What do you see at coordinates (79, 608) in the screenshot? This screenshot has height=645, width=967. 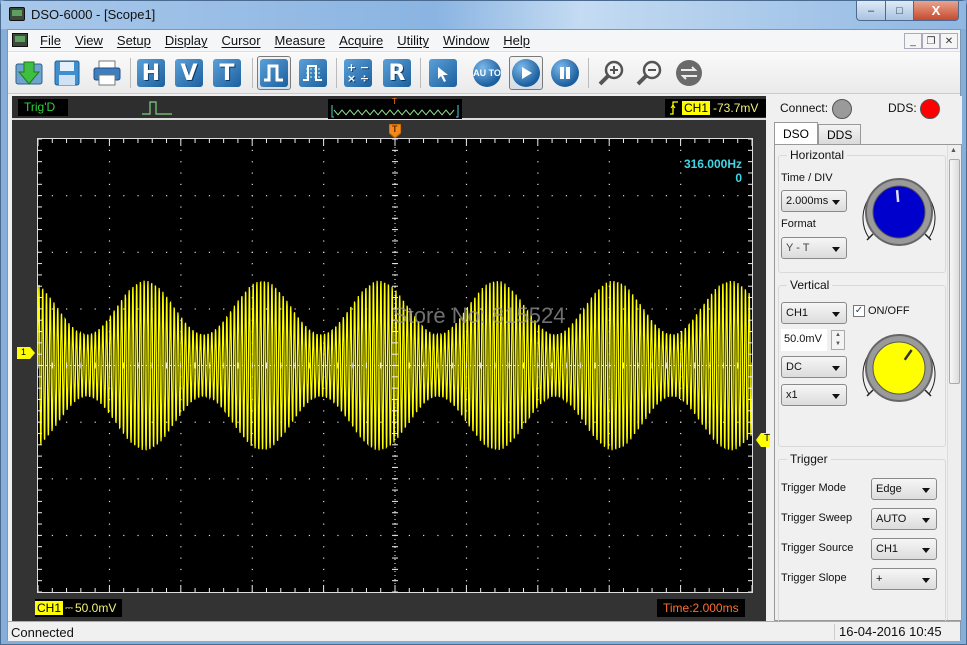 I see `channel-scale: CH1 ⎓ 50.0mV` at bounding box center [79, 608].